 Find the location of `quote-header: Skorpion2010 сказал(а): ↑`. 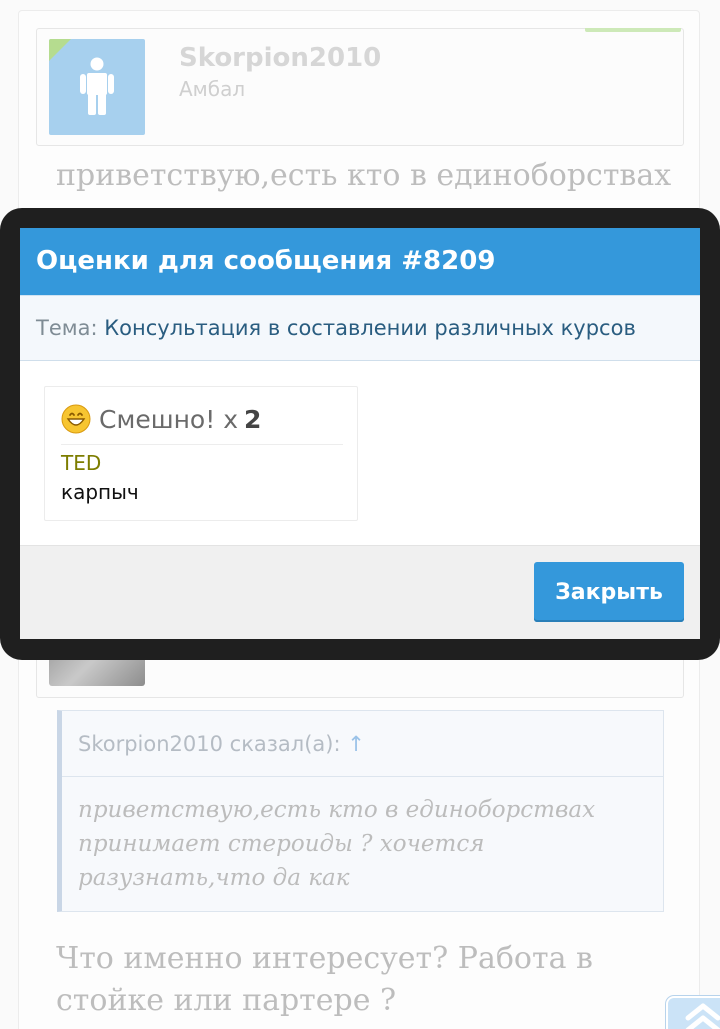

quote-header: Skorpion2010 сказал(а): ↑ is located at coordinates (362, 744).